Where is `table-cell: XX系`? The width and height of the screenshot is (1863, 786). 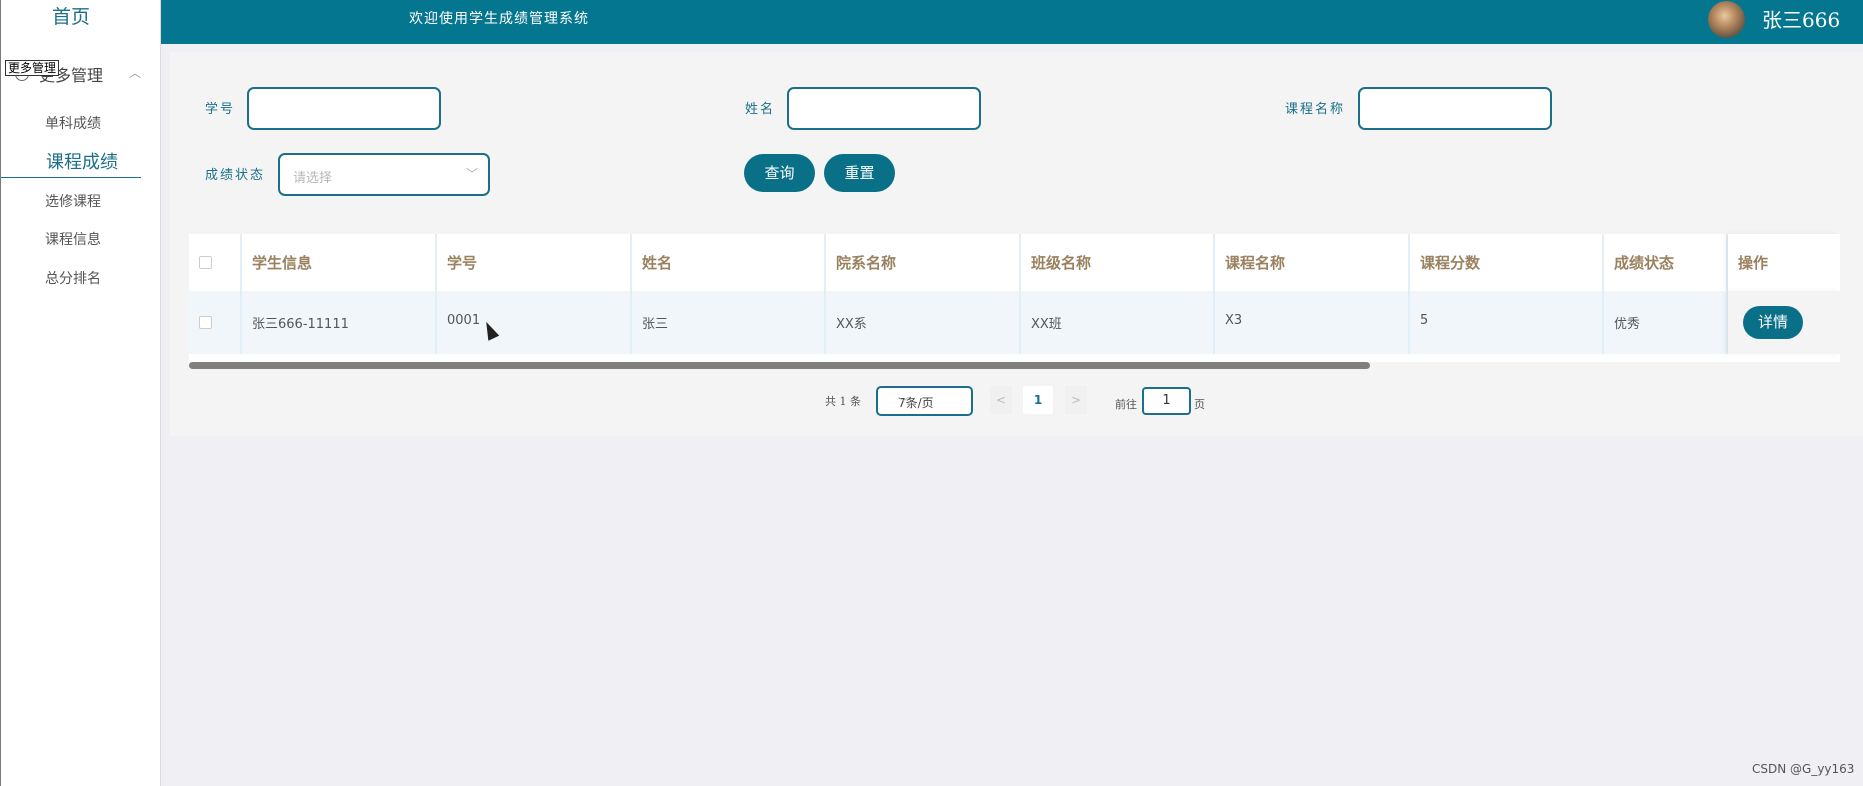 table-cell: XX系 is located at coordinates (923, 322).